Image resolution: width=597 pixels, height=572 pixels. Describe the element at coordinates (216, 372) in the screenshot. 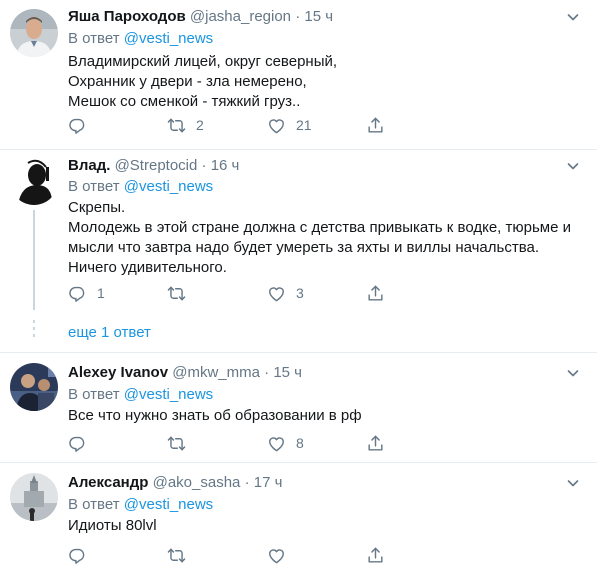

I see `author-handle: @mkw_mma` at that location.